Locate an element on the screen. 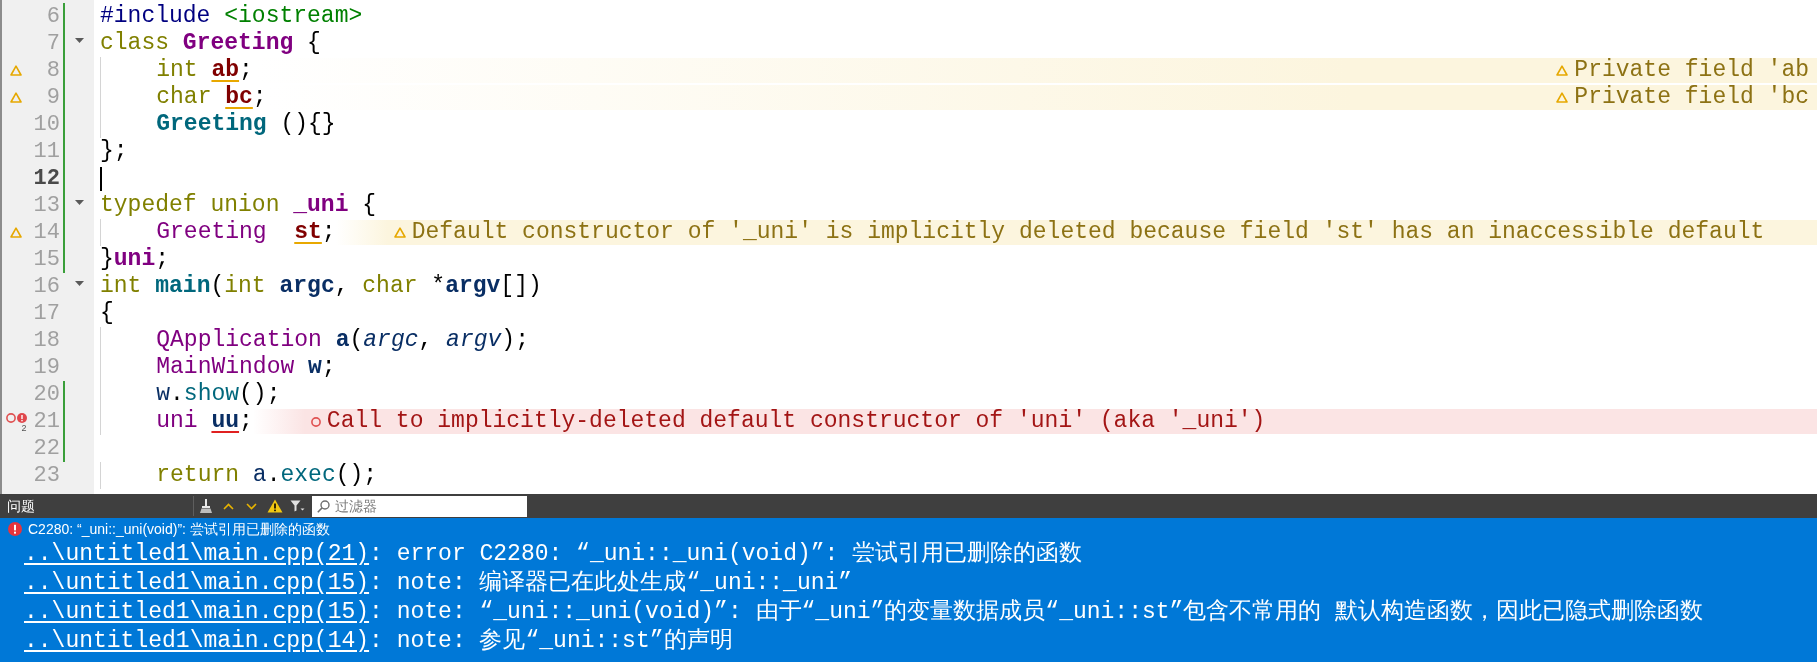  line-number: 14 is located at coordinates (46, 233).